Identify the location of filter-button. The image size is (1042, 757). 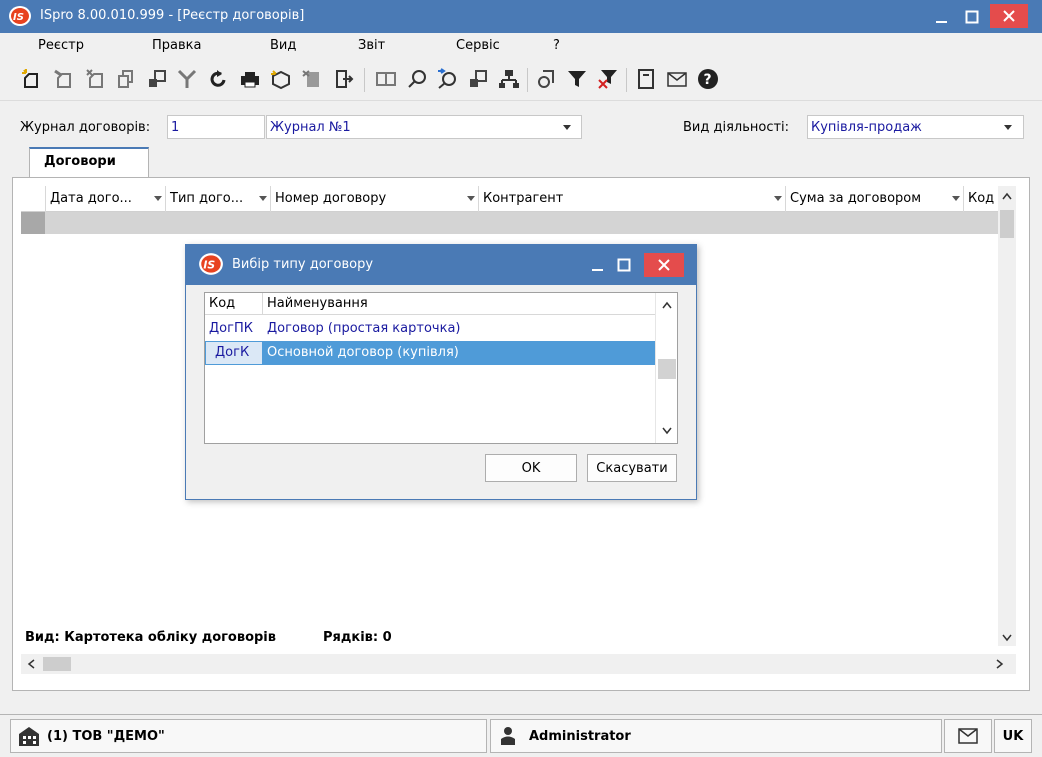
(577, 79).